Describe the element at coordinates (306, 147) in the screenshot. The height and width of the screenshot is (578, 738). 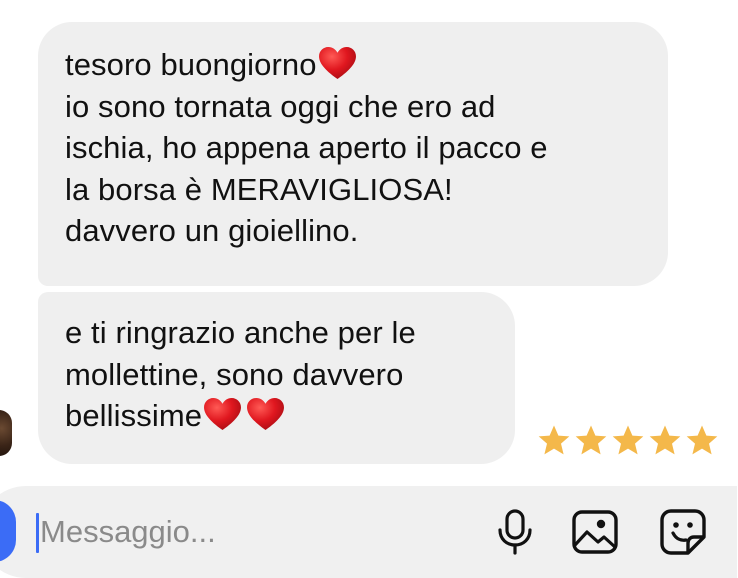
I see `message-line: ischia, ho appena aperto il pacco e` at that location.